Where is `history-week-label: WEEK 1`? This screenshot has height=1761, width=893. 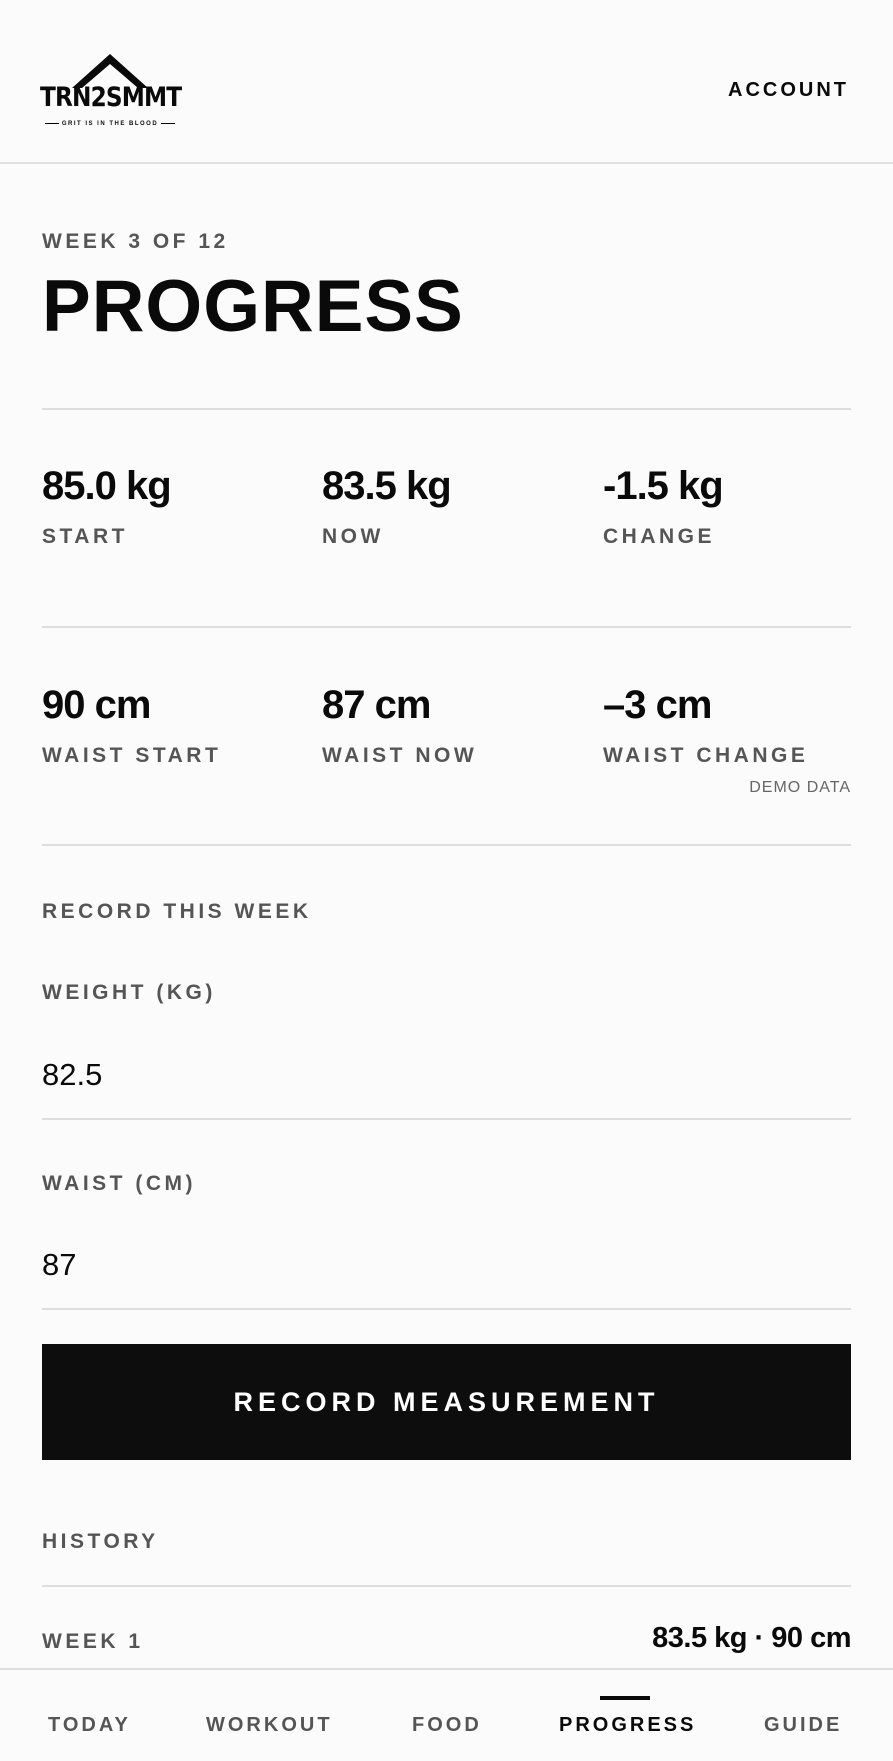 history-week-label: WEEK 1 is located at coordinates (93, 1641).